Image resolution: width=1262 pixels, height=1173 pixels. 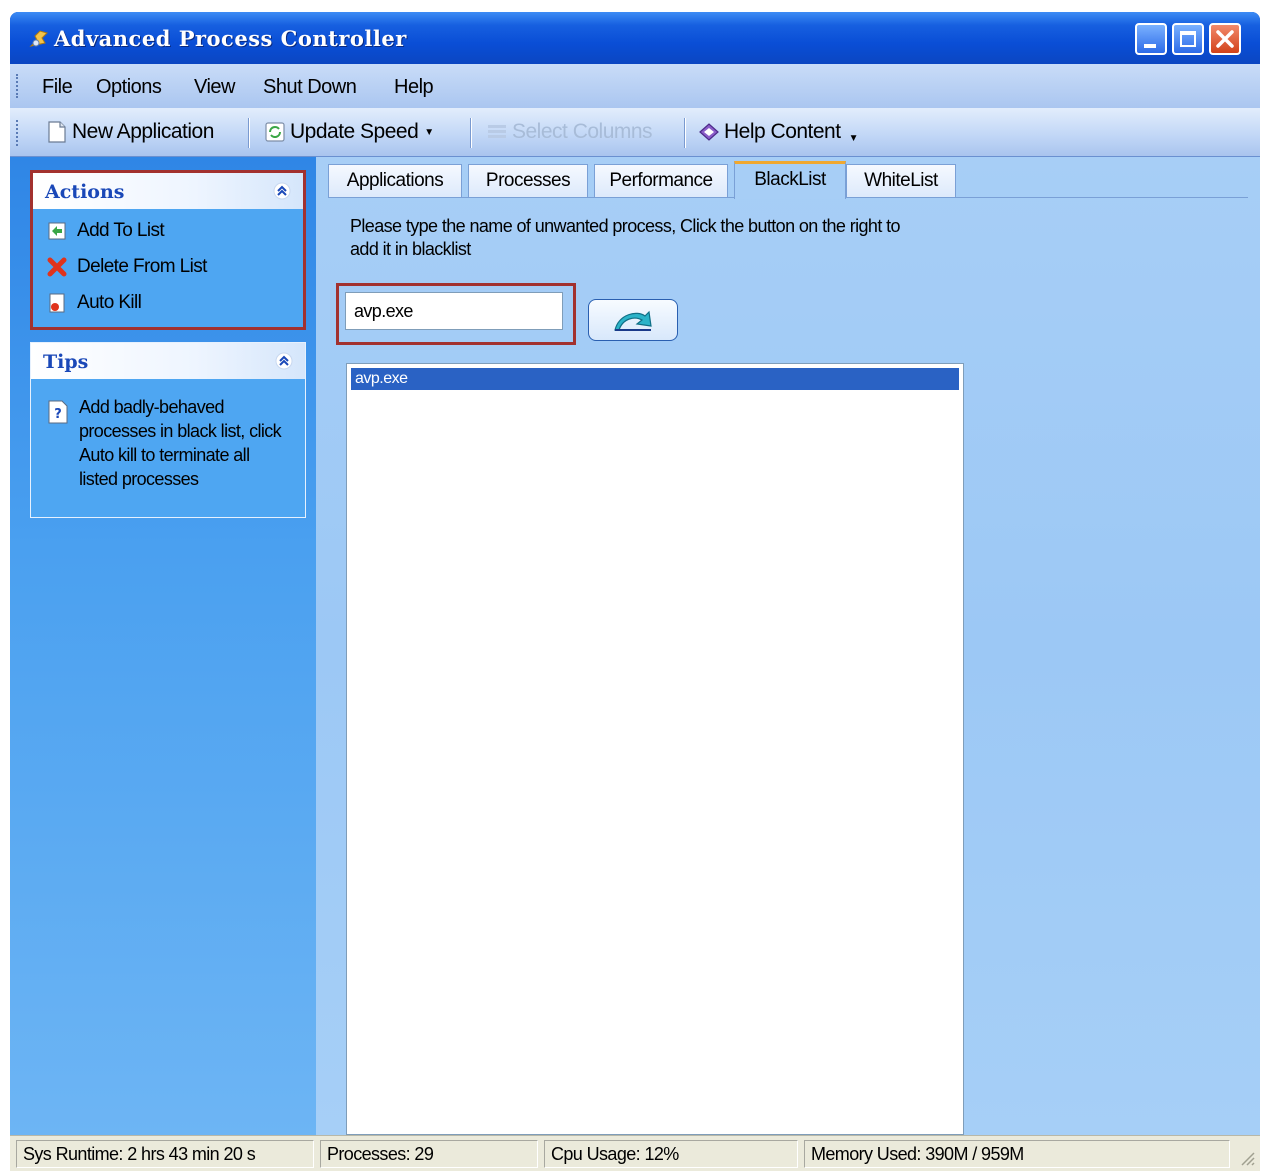 I want to click on select-columns-button: Select Columns, so click(x=569, y=132).